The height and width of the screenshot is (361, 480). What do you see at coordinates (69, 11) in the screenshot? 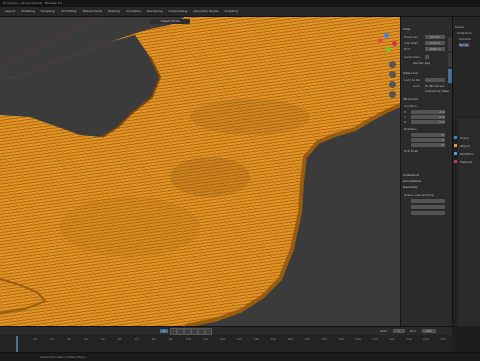
I see `tab-uv-editing: UV Editing` at bounding box center [69, 11].